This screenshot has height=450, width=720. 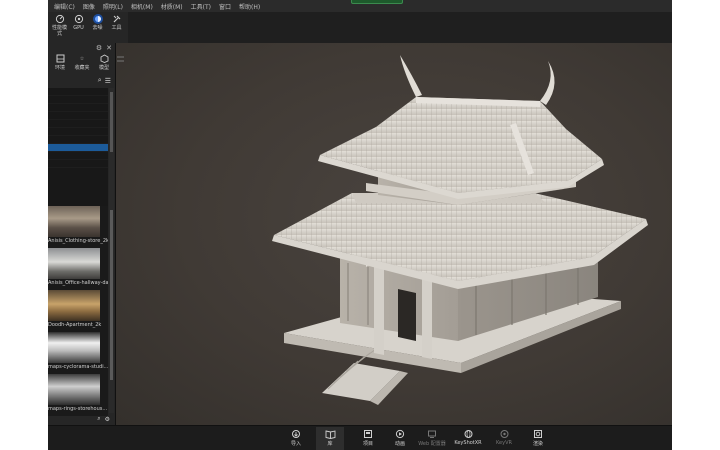 What do you see at coordinates (330, 433) in the screenshot?
I see `library-icon` at bounding box center [330, 433].